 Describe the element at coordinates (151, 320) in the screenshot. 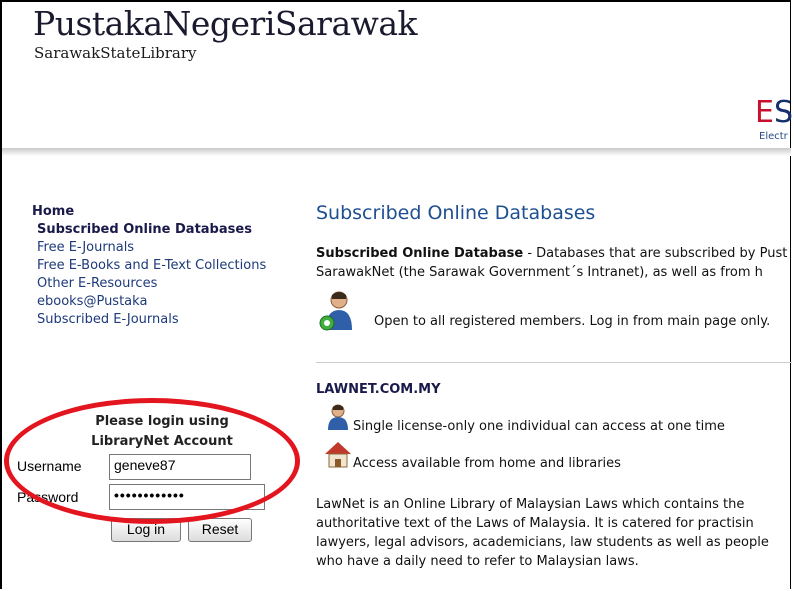

I see `sidebar-item-subscribed-ejournals: Subscribed E-Journals` at that location.